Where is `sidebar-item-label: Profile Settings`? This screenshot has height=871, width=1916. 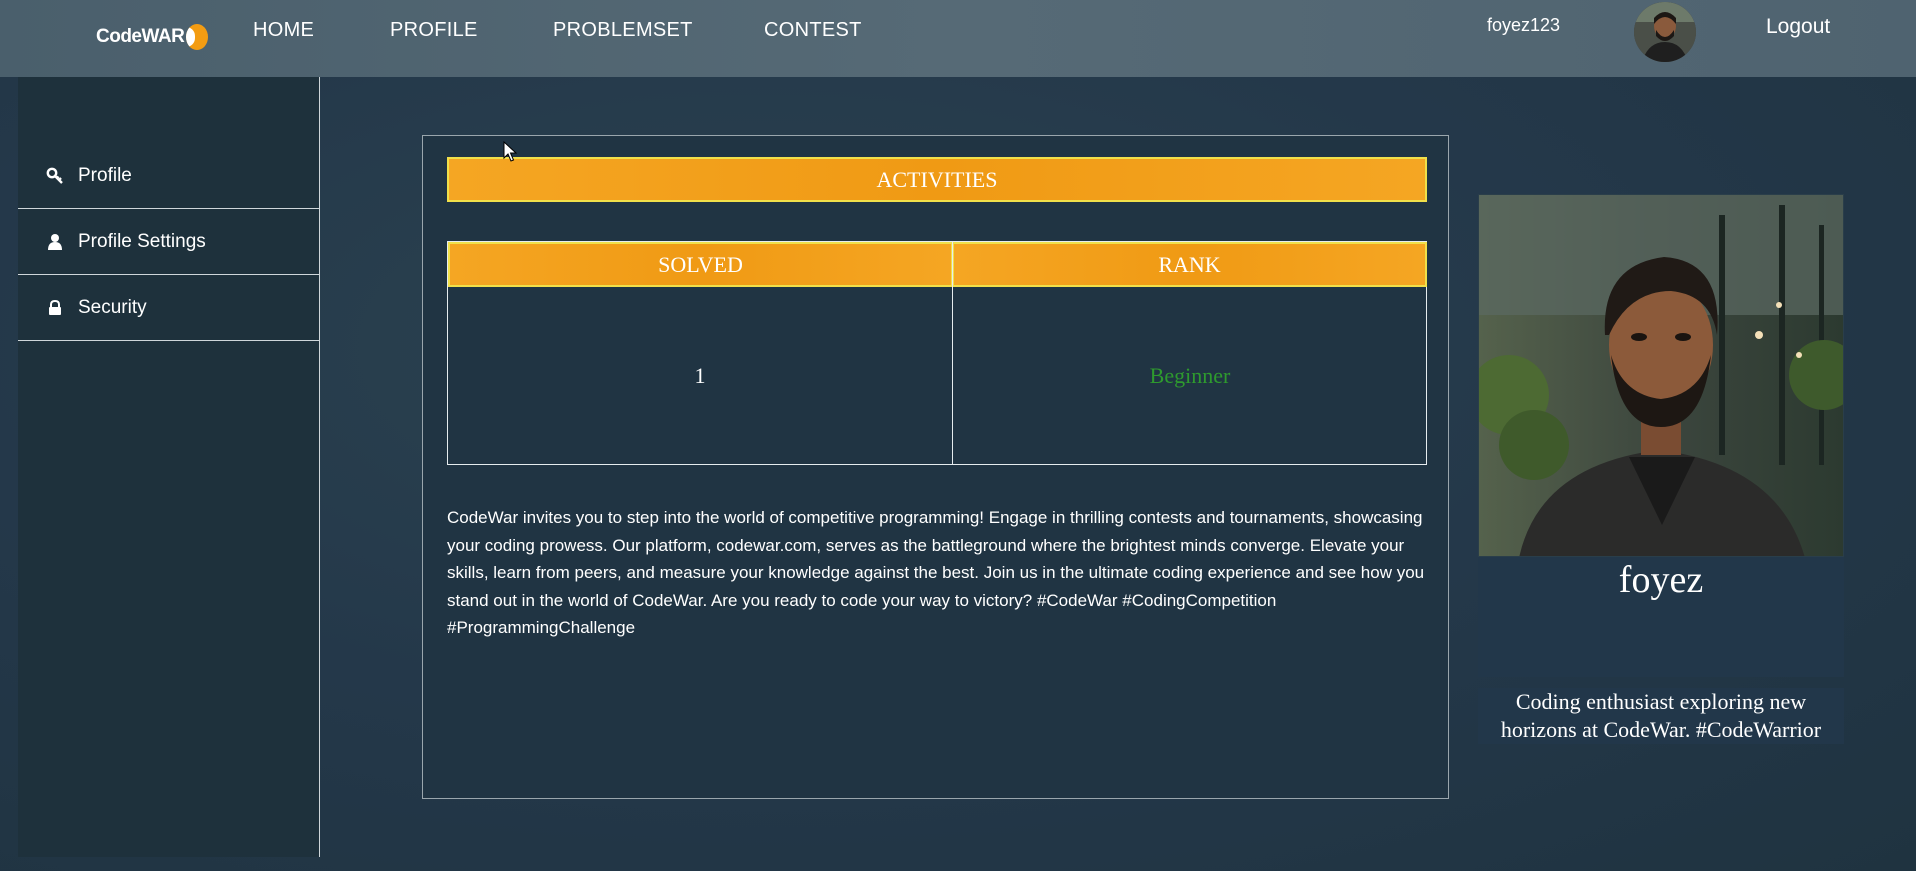
sidebar-item-label: Profile Settings is located at coordinates (142, 241).